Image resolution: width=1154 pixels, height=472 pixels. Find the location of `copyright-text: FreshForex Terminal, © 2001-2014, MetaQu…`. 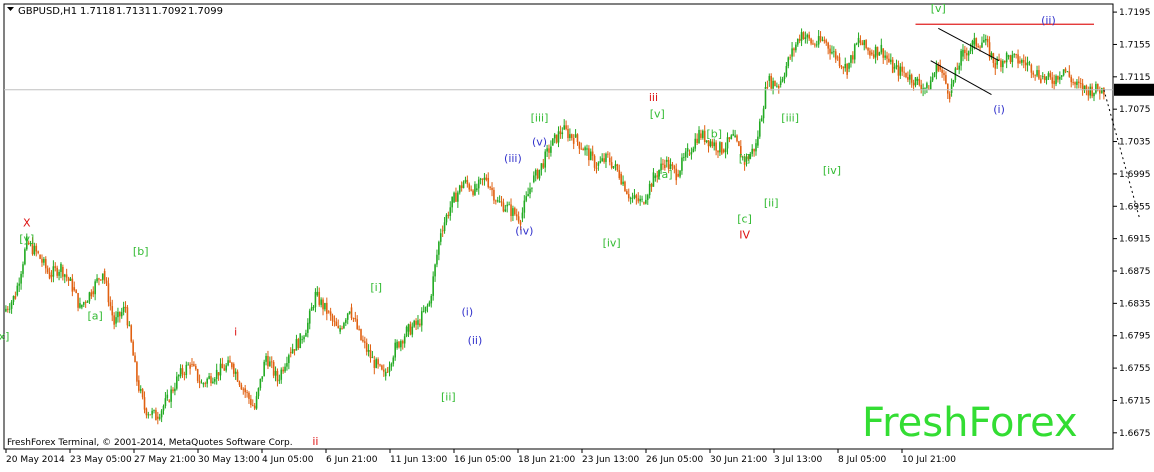

copyright-text: FreshForex Terminal, © 2001-2014, MetaQu… is located at coordinates (150, 443).